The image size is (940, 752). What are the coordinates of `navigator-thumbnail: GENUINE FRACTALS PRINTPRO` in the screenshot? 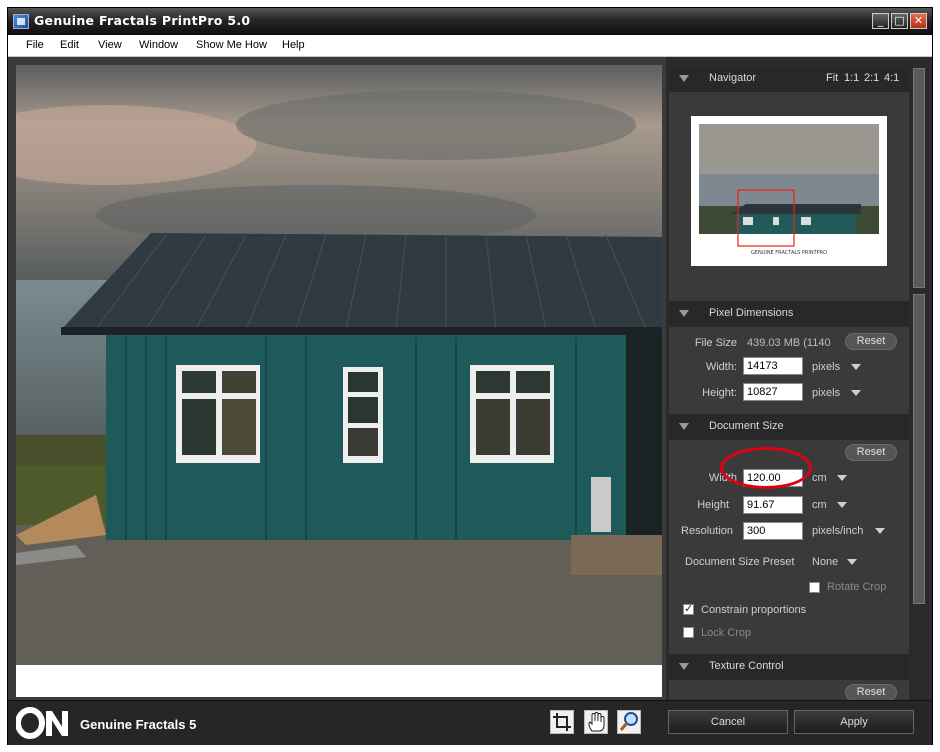 It's located at (789, 191).